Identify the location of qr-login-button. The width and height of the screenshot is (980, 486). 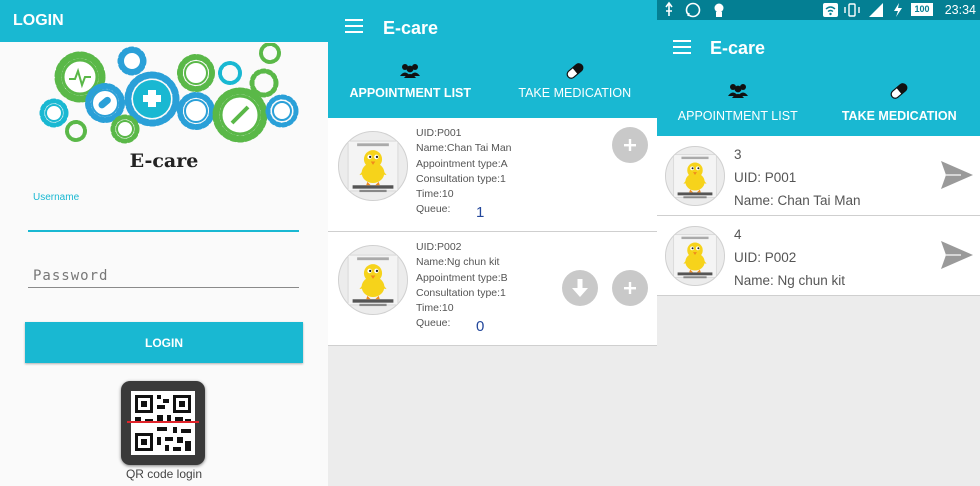
(163, 423).